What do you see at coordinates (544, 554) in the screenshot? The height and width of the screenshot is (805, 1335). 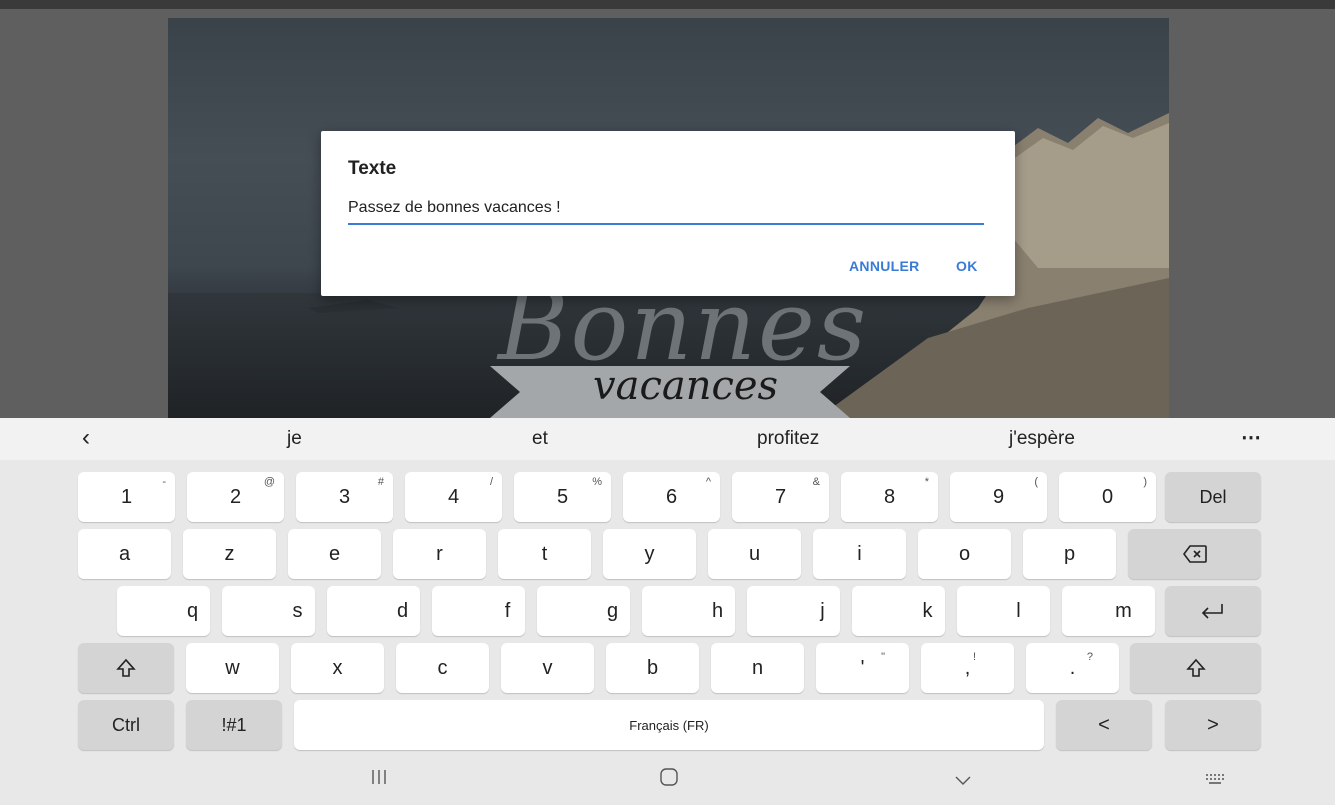 I see `key-t: t` at bounding box center [544, 554].